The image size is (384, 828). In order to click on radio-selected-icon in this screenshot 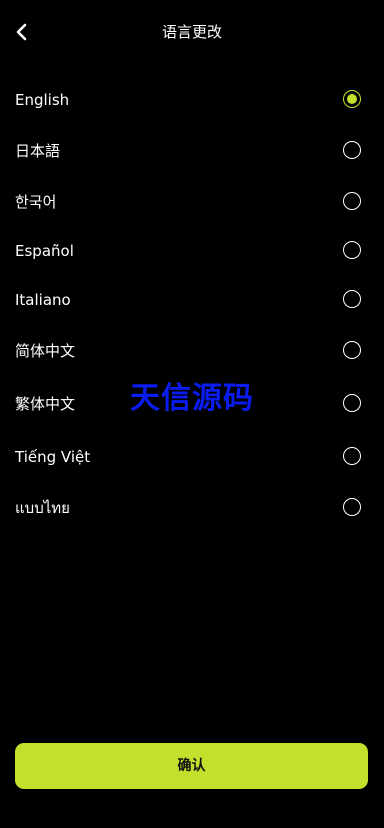, I will do `click(352, 99)`.